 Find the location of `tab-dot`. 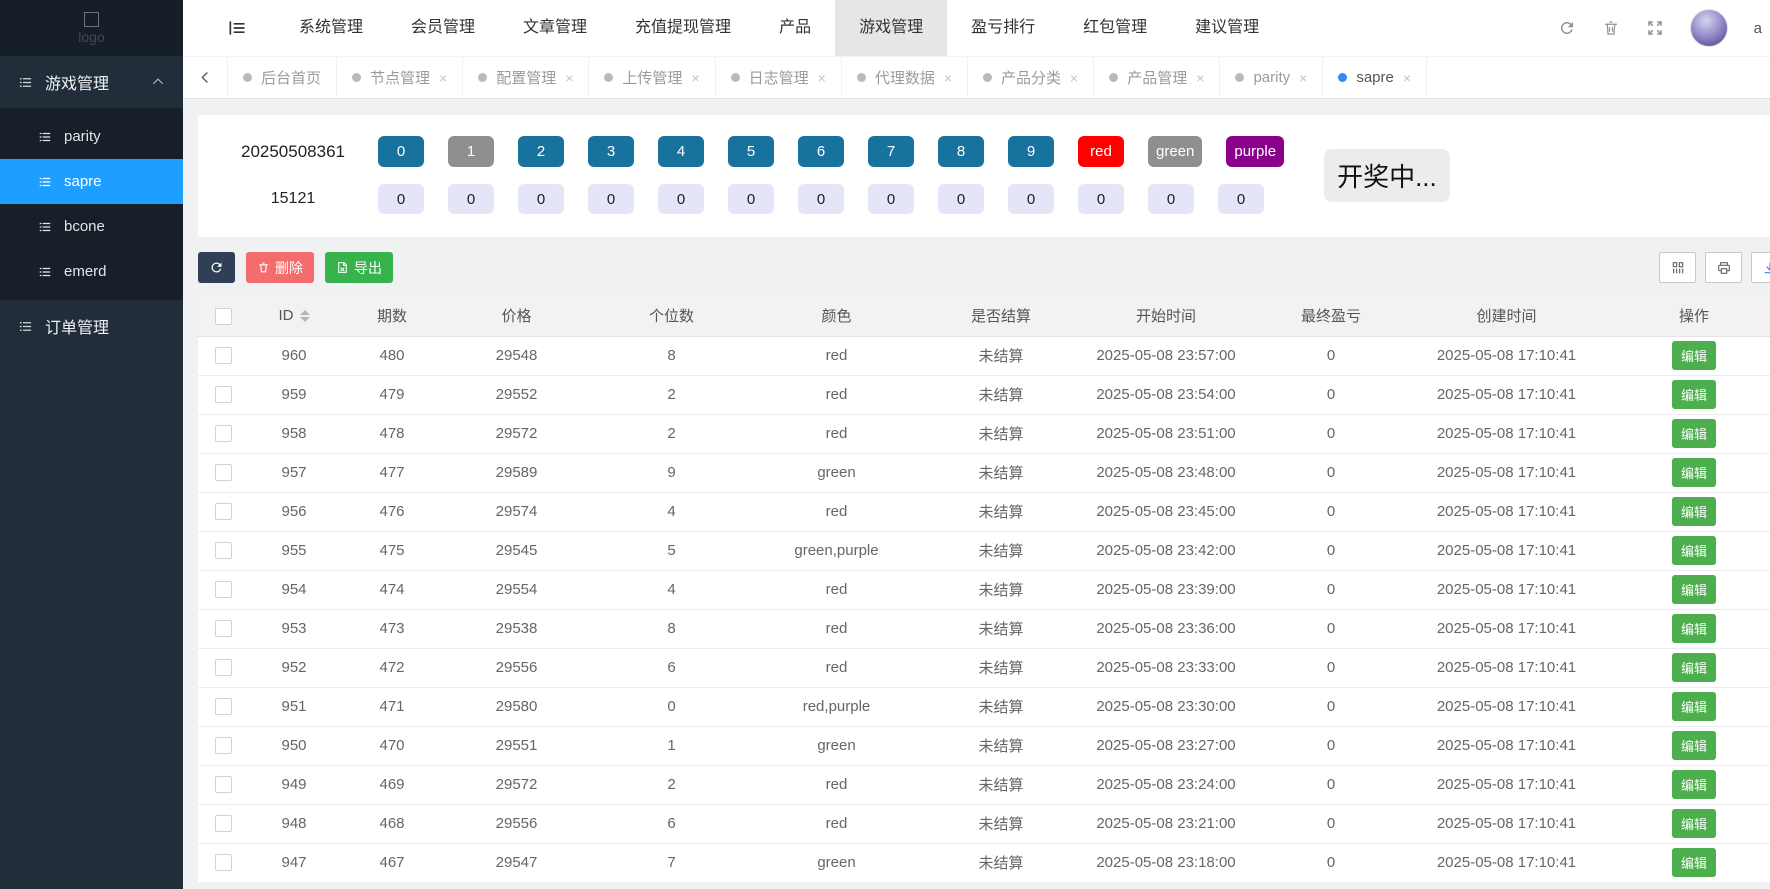

tab-dot is located at coordinates (609, 77).